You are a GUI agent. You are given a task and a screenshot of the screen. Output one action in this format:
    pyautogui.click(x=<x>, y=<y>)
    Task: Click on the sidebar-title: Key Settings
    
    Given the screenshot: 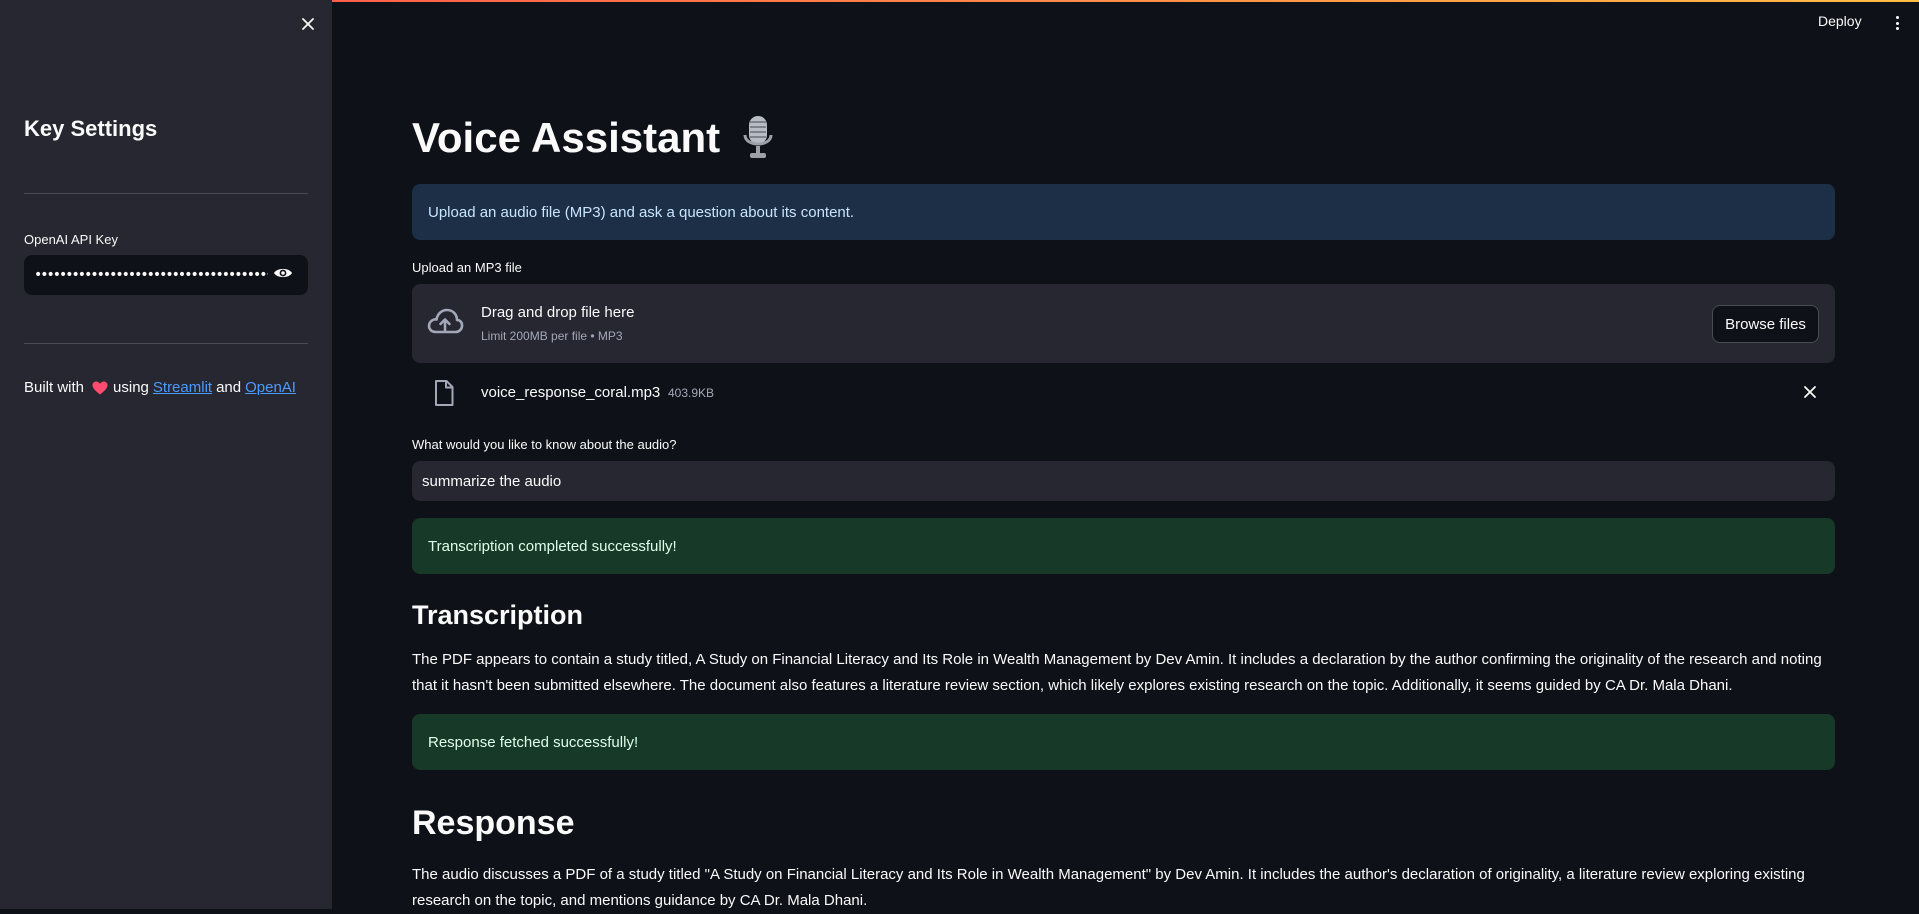 What is the action you would take?
    pyautogui.click(x=91, y=128)
    